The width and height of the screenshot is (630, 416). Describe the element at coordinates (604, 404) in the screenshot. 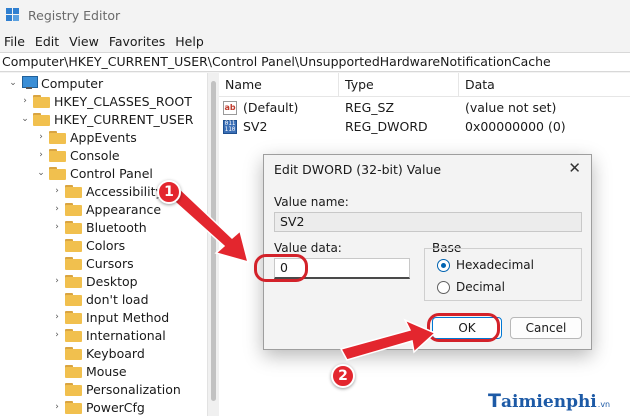

I see `watermark-suffix: .vn` at that location.